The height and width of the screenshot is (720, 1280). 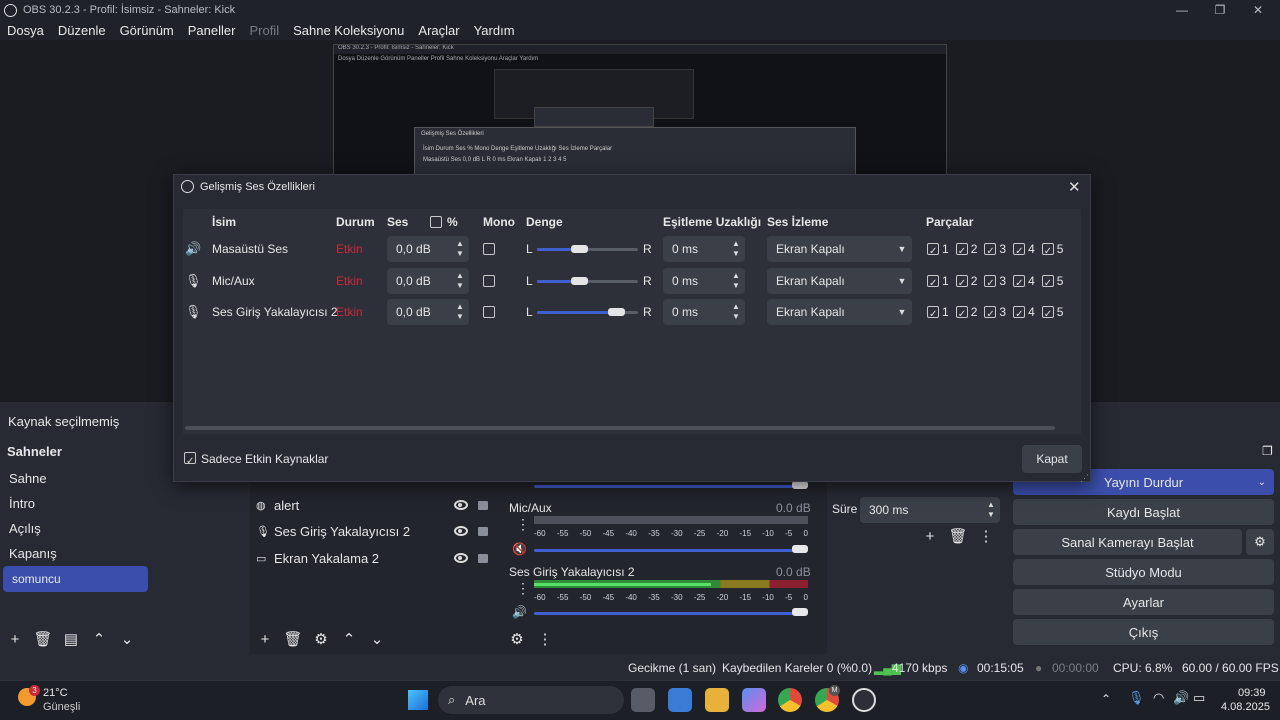 What do you see at coordinates (43, 639) in the screenshot?
I see `remove-scene-icon: 🗑` at bounding box center [43, 639].